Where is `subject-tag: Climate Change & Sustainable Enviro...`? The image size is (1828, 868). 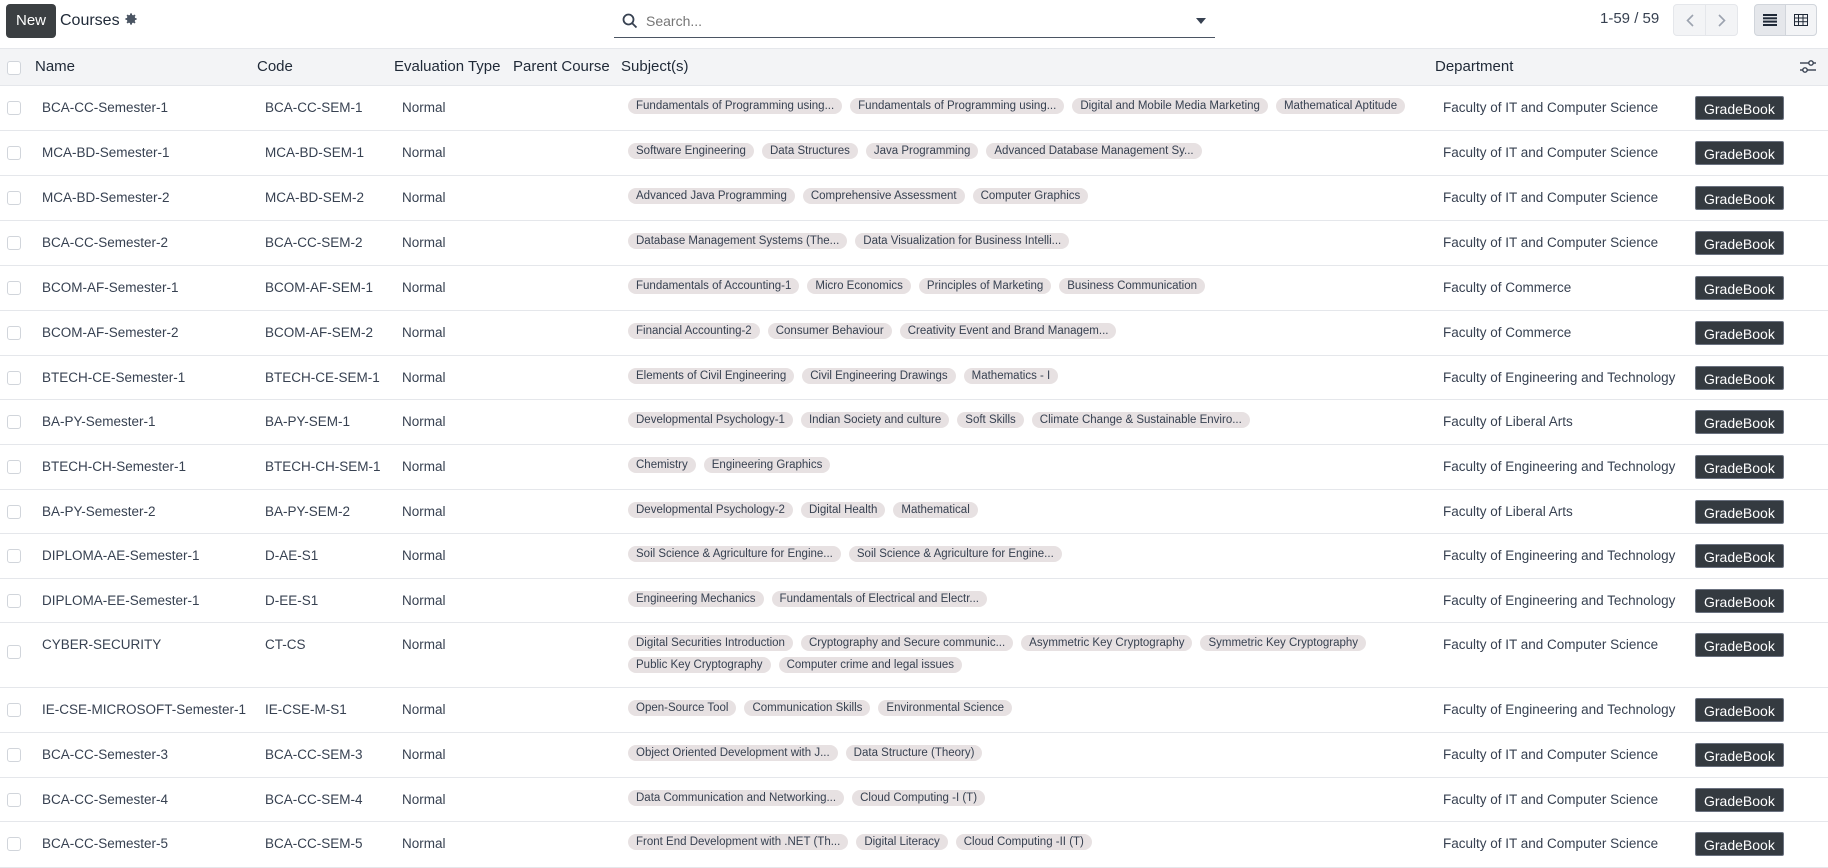 subject-tag: Climate Change & Sustainable Enviro... is located at coordinates (1140, 420).